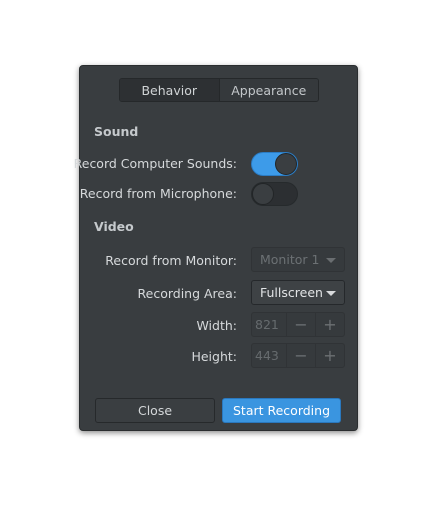 This screenshot has width=437, height=524. I want to click on tab-behavior: Behavior, so click(169, 90).